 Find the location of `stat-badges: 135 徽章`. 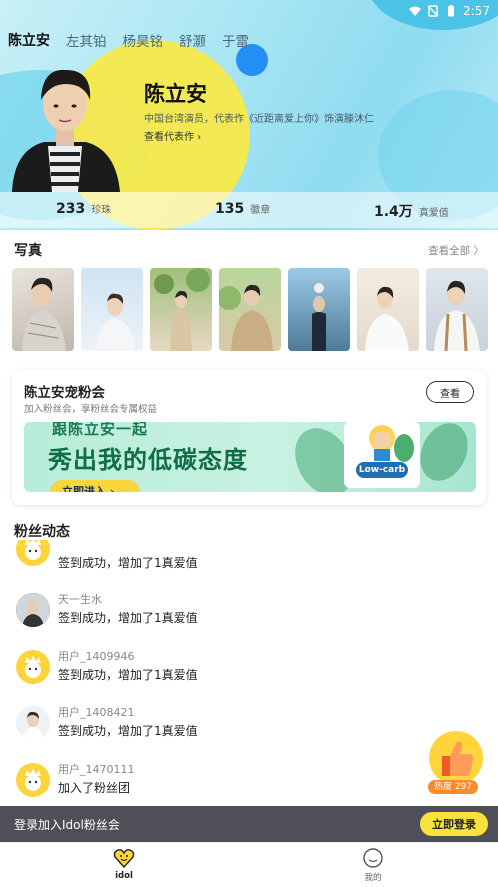

stat-badges: 135 徽章 is located at coordinates (242, 209).